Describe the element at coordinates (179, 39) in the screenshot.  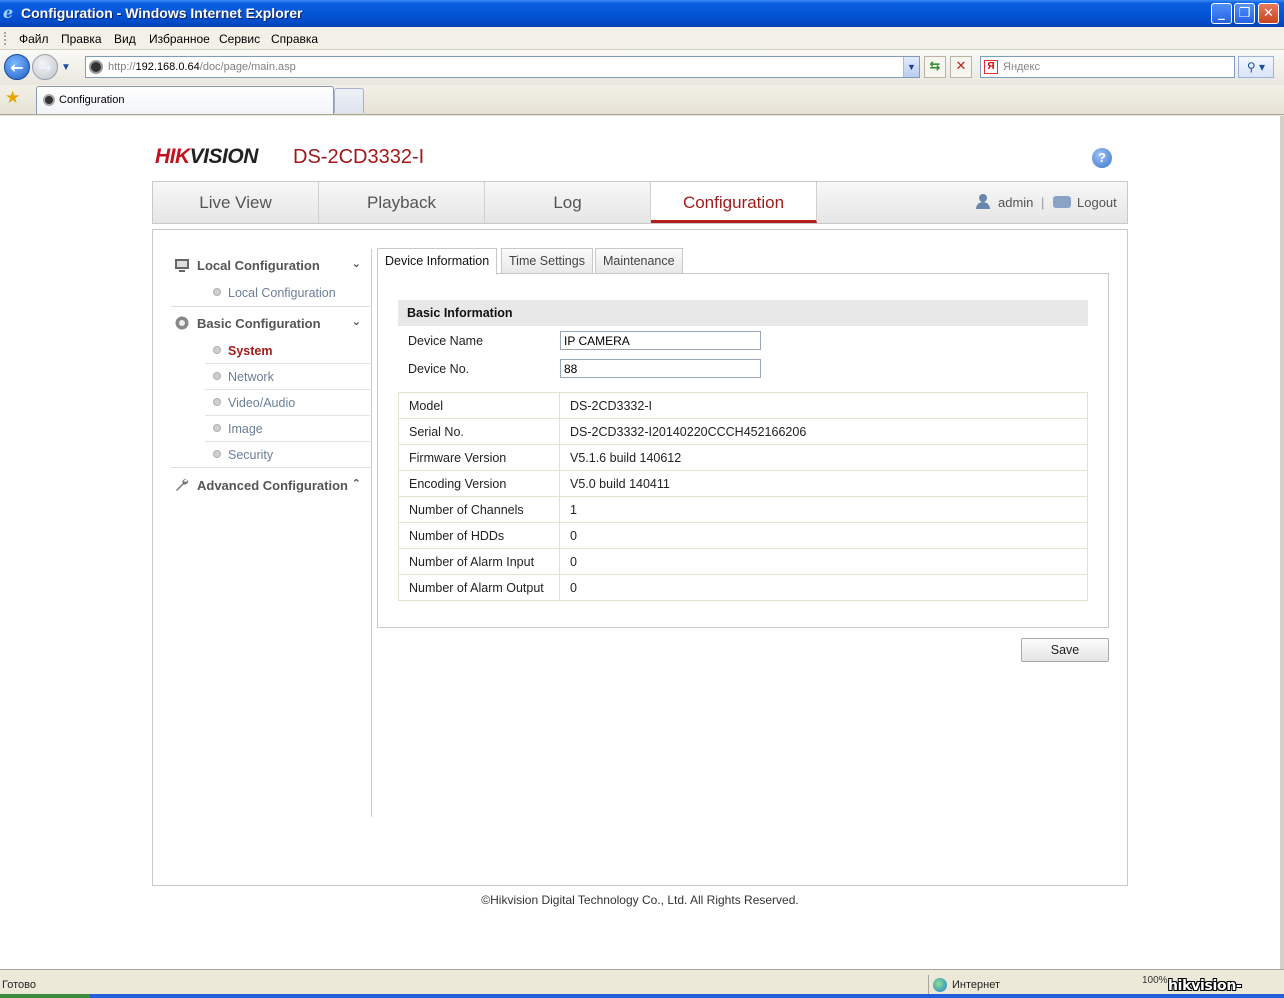
I see `menu-favorites: Избранное` at that location.